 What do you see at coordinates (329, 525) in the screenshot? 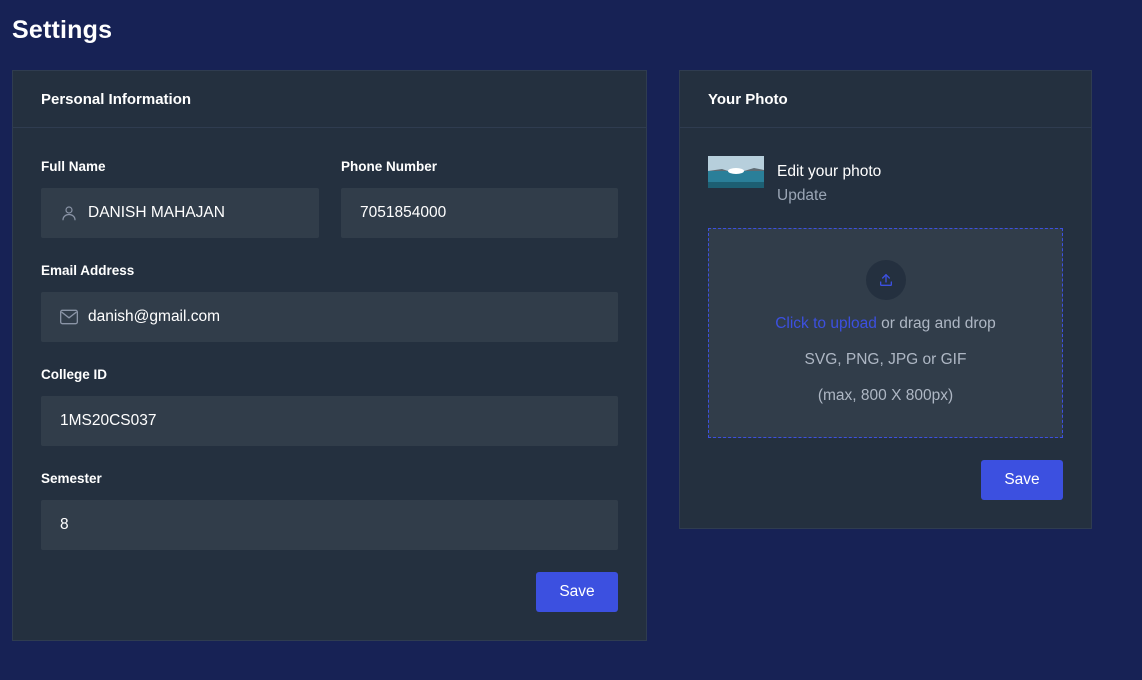
I see `semester-field: 8` at bounding box center [329, 525].